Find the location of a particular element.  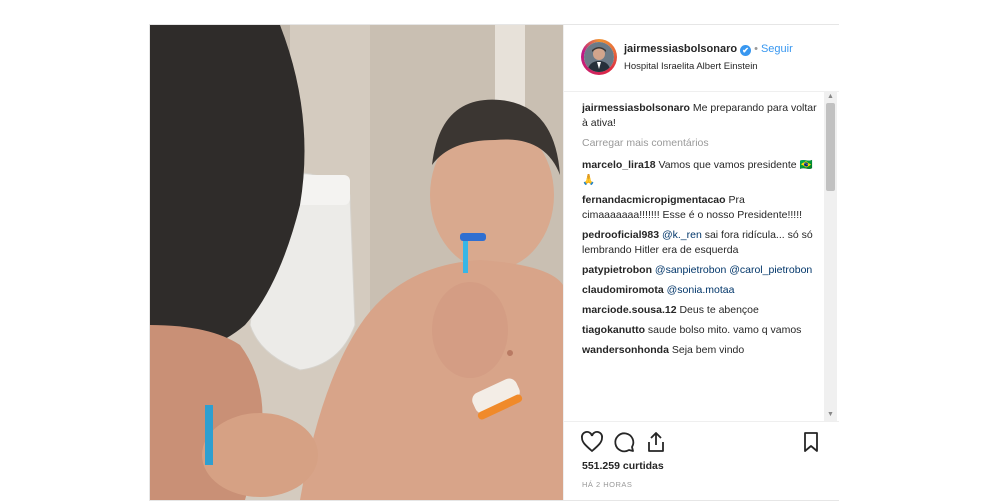

scroll-up-arrow-icon: ▲ is located at coordinates (830, 97).